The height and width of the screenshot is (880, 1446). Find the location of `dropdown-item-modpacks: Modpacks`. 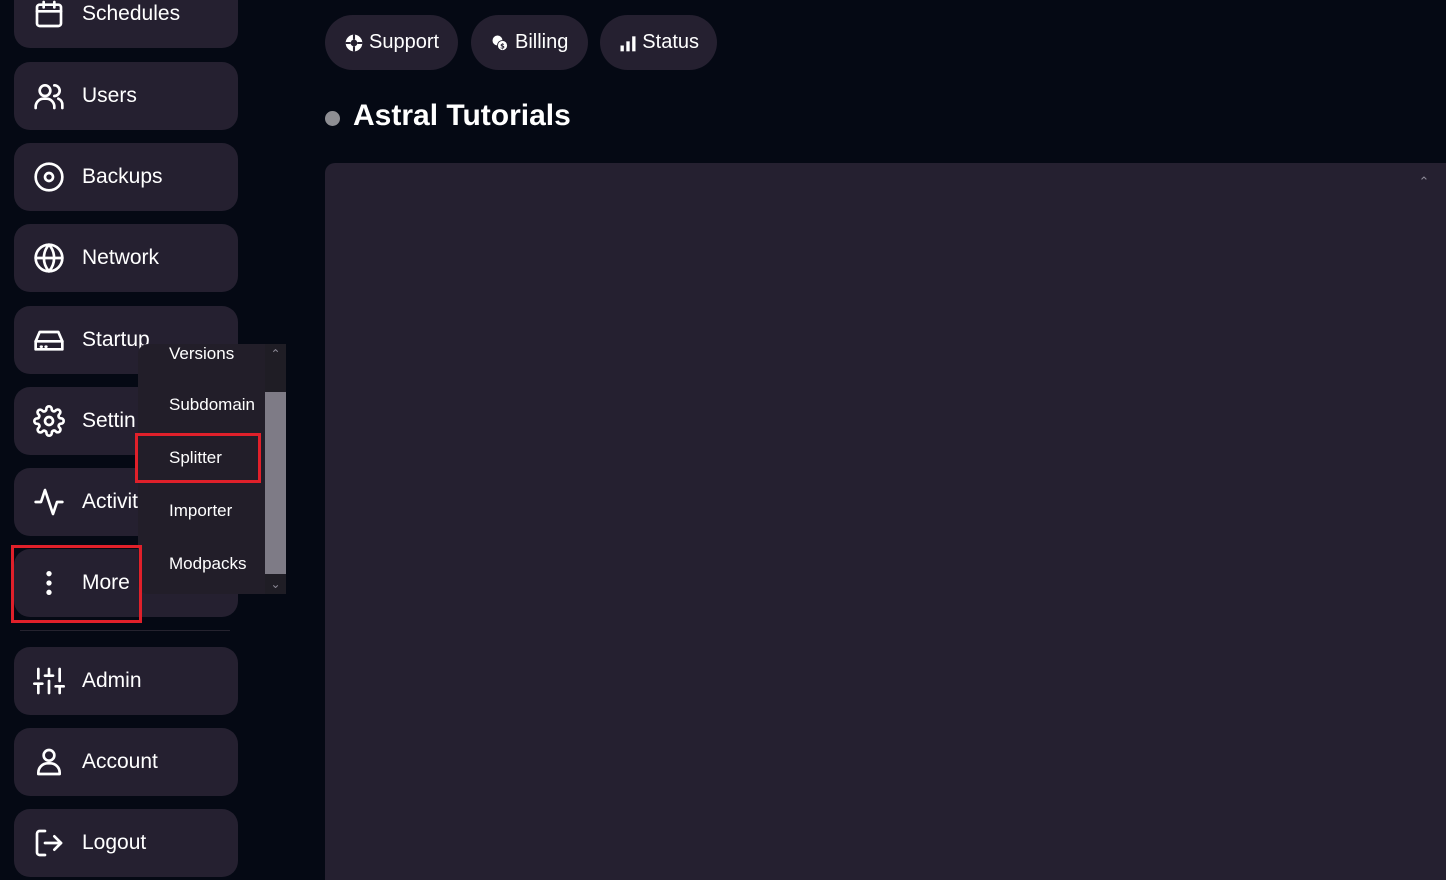

dropdown-item-modpacks: Modpacks is located at coordinates (207, 564).